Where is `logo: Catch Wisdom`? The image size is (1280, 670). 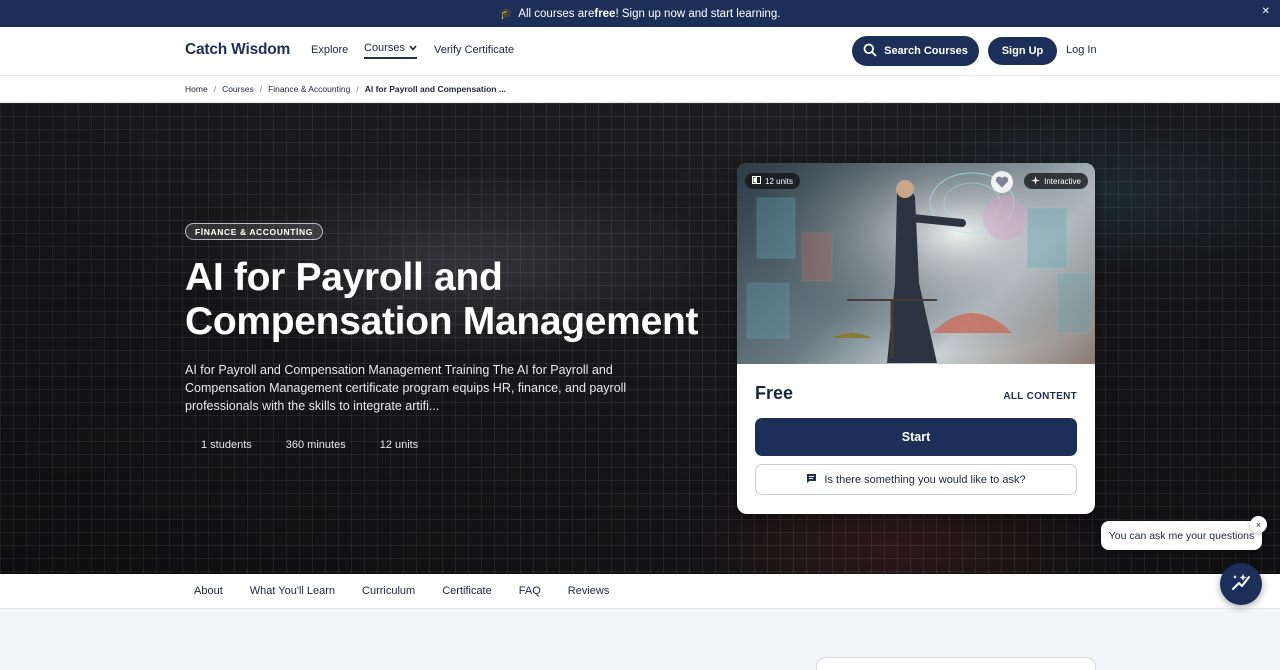
logo: Catch Wisdom is located at coordinates (237, 50).